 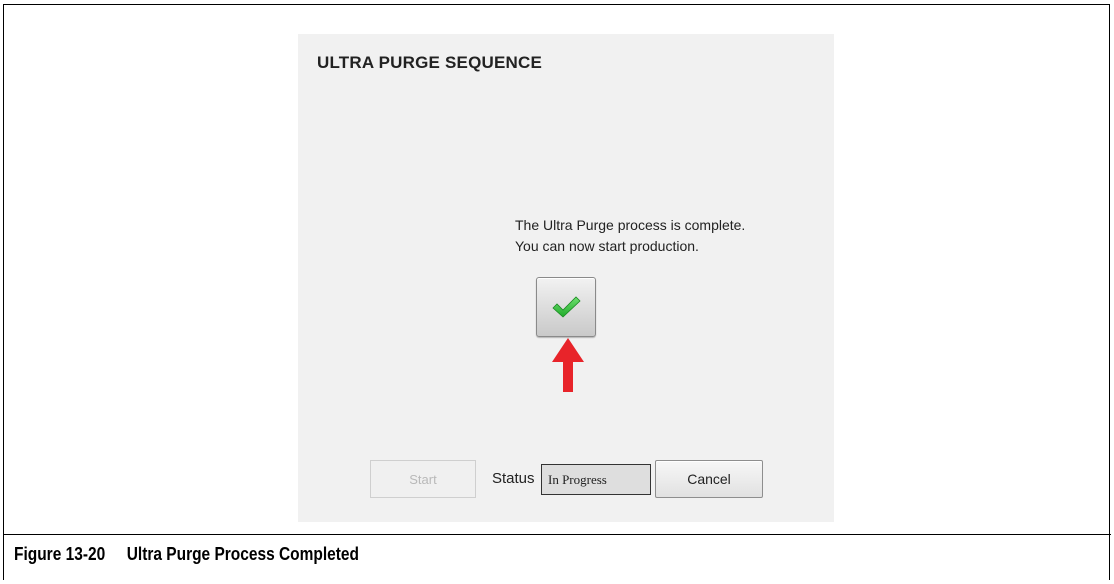 What do you see at coordinates (60, 554) in the screenshot?
I see `figure-number: Figure 13-20` at bounding box center [60, 554].